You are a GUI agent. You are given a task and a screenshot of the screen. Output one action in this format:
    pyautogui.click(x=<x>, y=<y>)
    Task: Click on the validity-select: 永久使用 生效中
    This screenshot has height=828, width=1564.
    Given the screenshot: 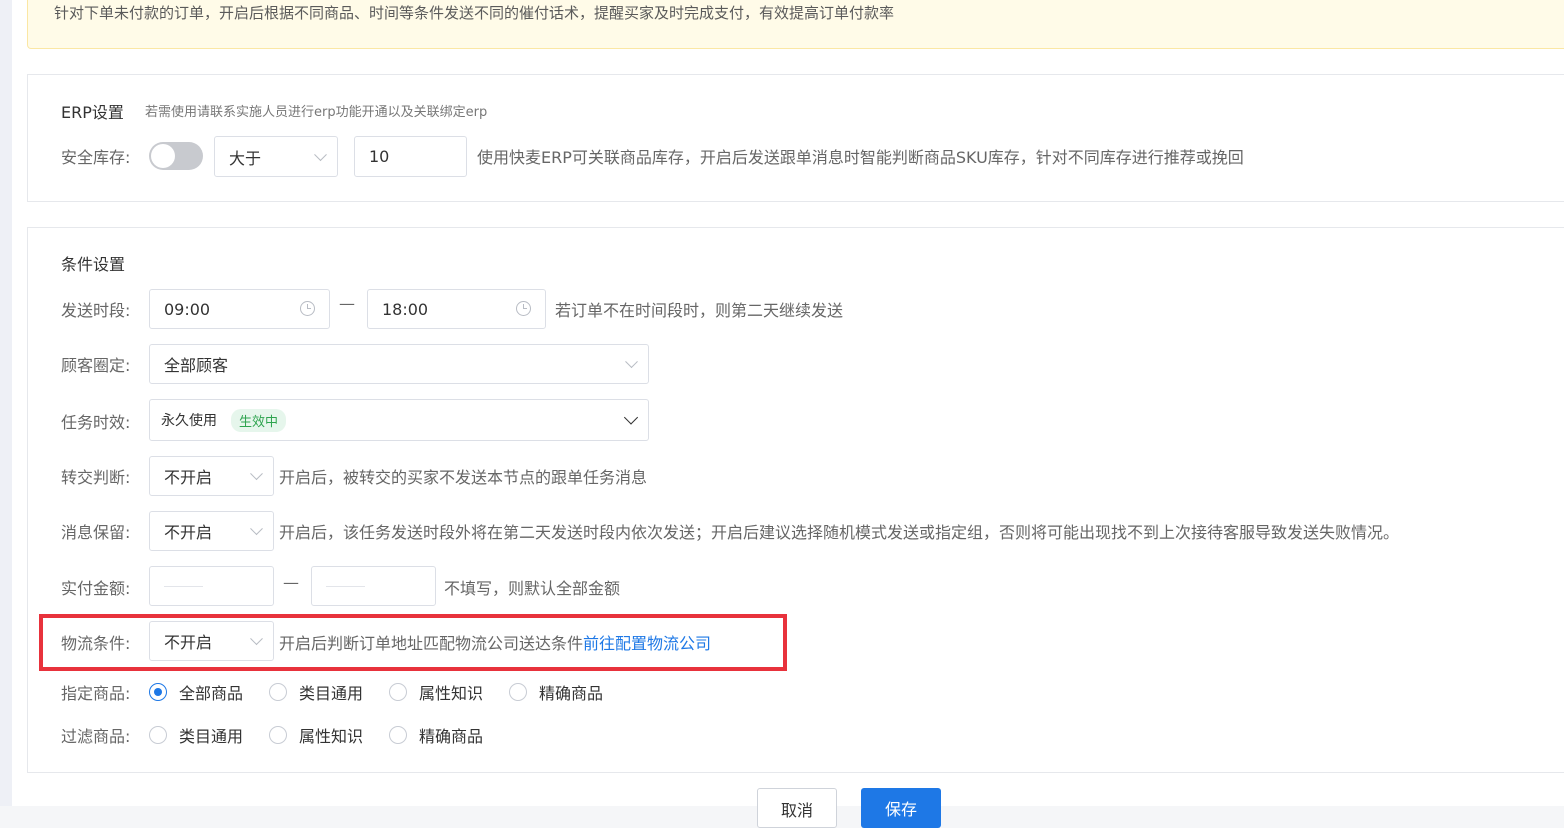 What is the action you would take?
    pyautogui.click(x=399, y=420)
    